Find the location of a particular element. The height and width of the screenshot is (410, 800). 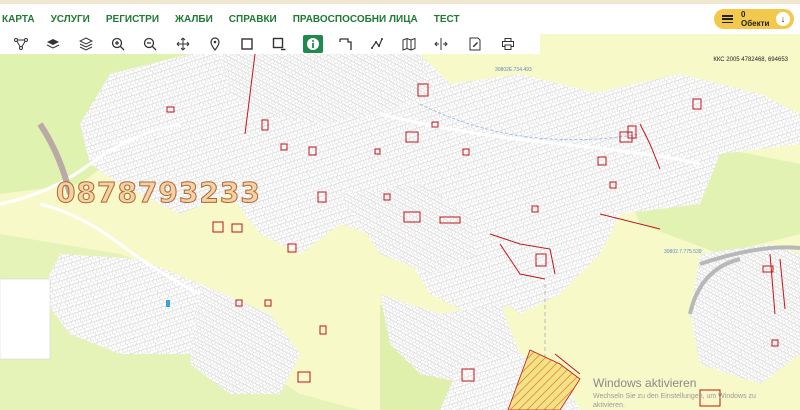

zoom-out-icon is located at coordinates (150, 44).